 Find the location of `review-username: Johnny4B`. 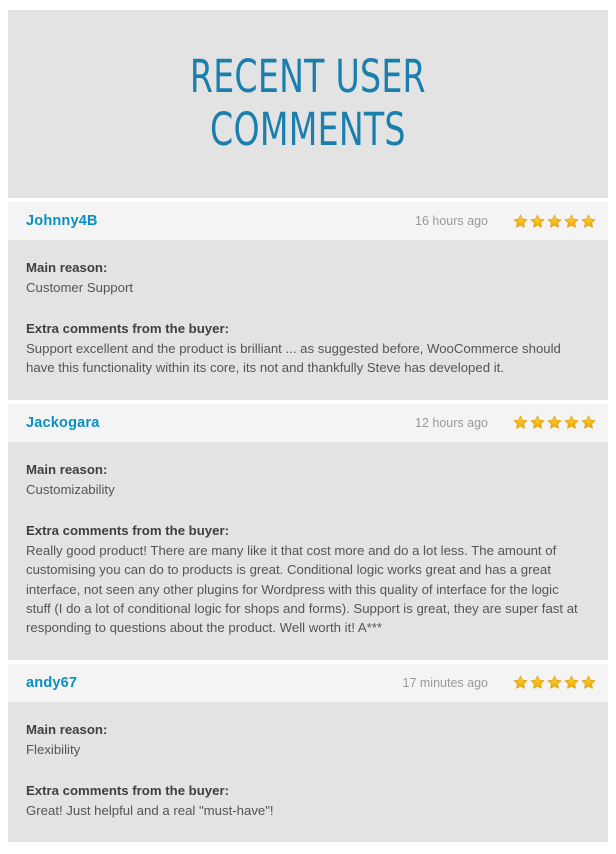

review-username: Johnny4B is located at coordinates (220, 221).